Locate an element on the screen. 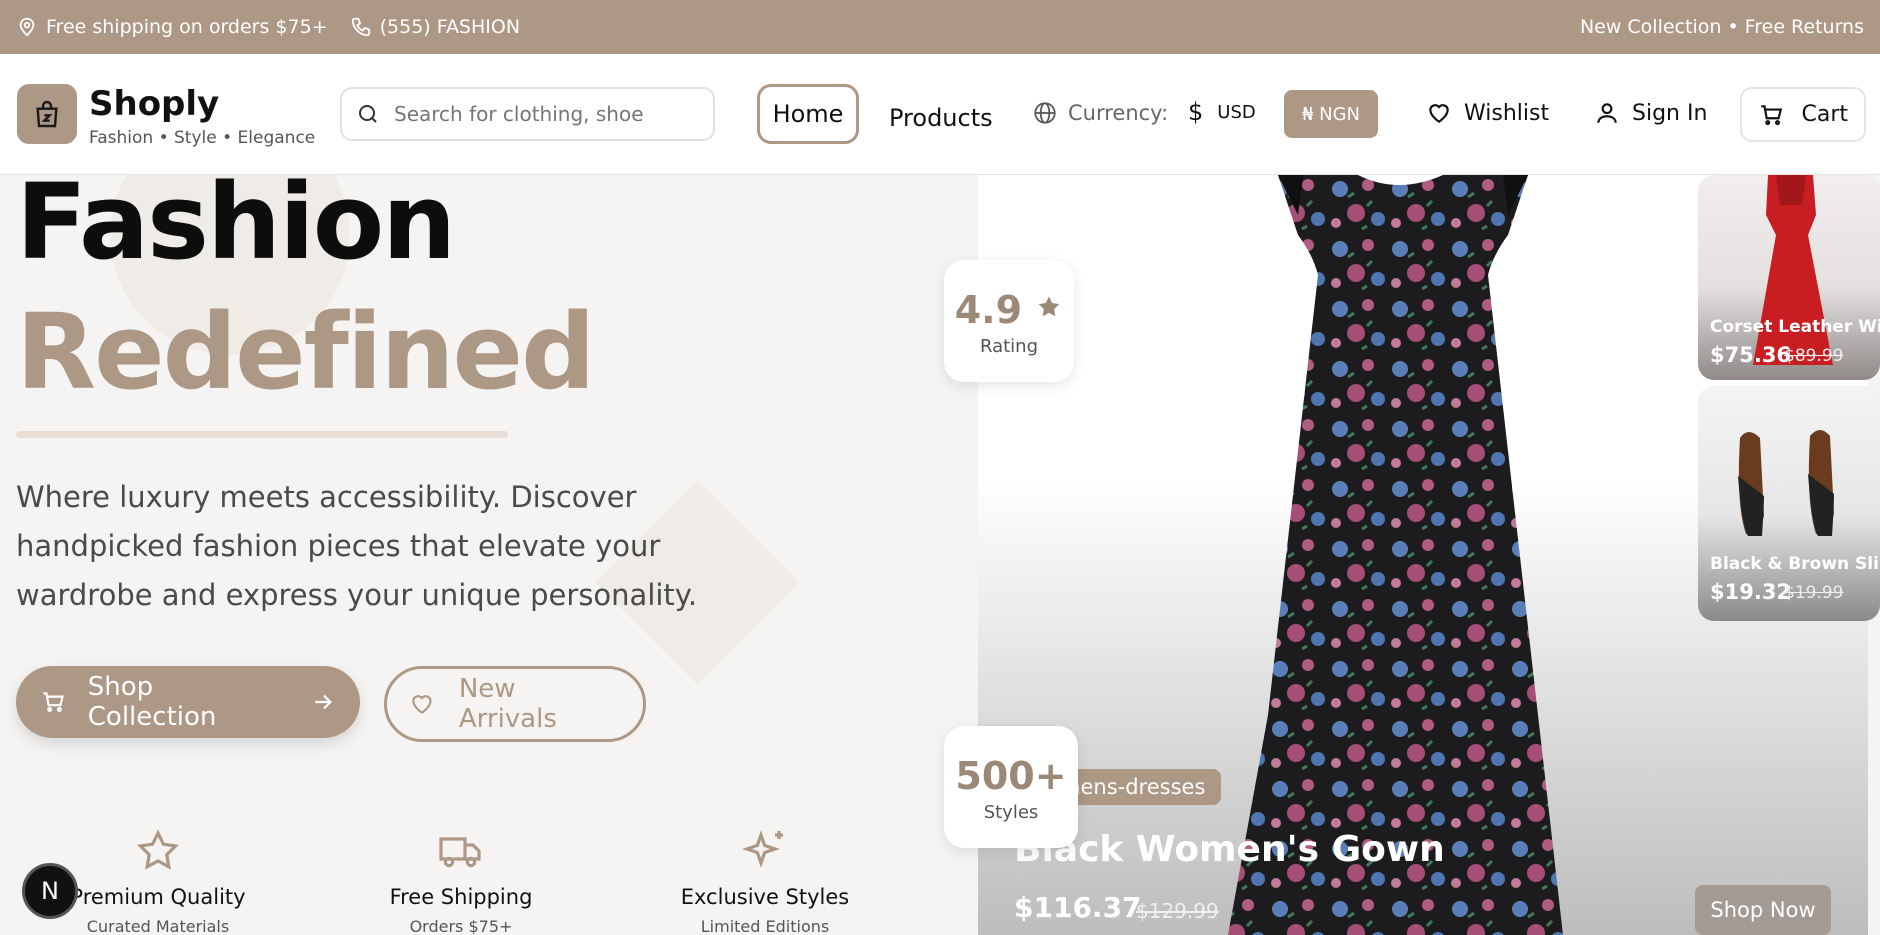  side-product-price: $75.36 is located at coordinates (1751, 355).